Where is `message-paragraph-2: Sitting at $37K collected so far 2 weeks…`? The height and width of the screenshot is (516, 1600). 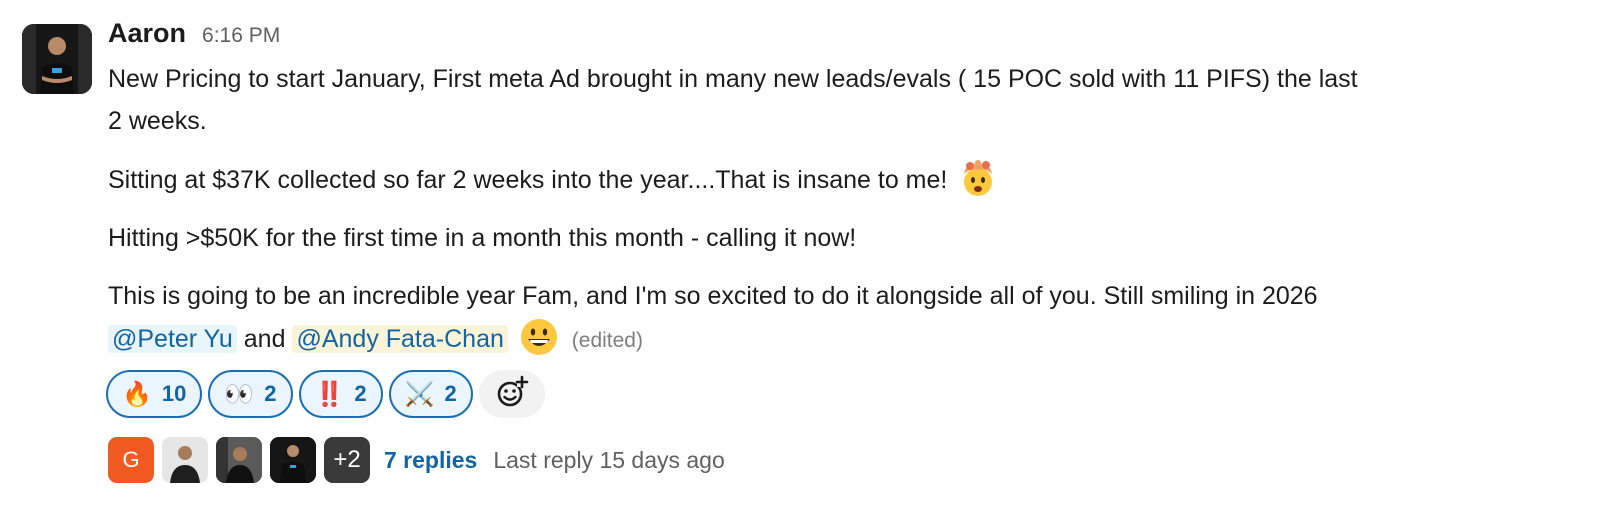
message-paragraph-2: Sitting at $37K collected so far 2 weeks… is located at coordinates (843, 179).